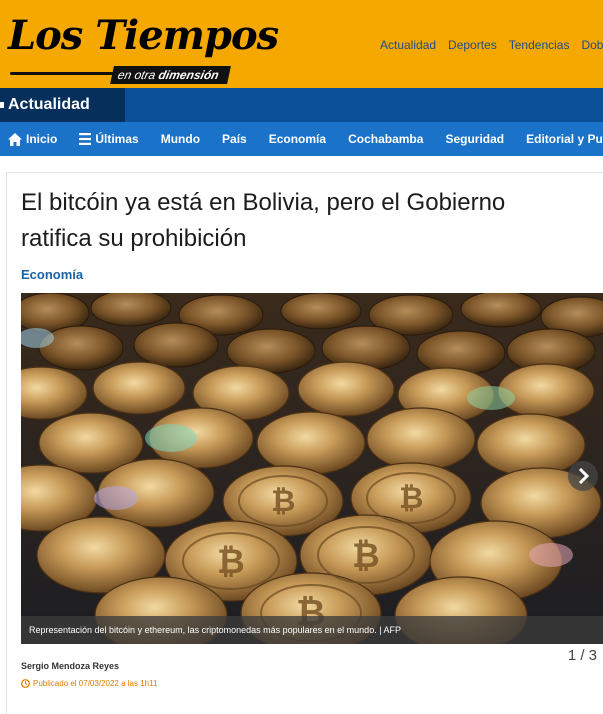 This screenshot has height=714, width=603. What do you see at coordinates (301, 105) in the screenshot?
I see `section-bar: Actualidad` at bounding box center [301, 105].